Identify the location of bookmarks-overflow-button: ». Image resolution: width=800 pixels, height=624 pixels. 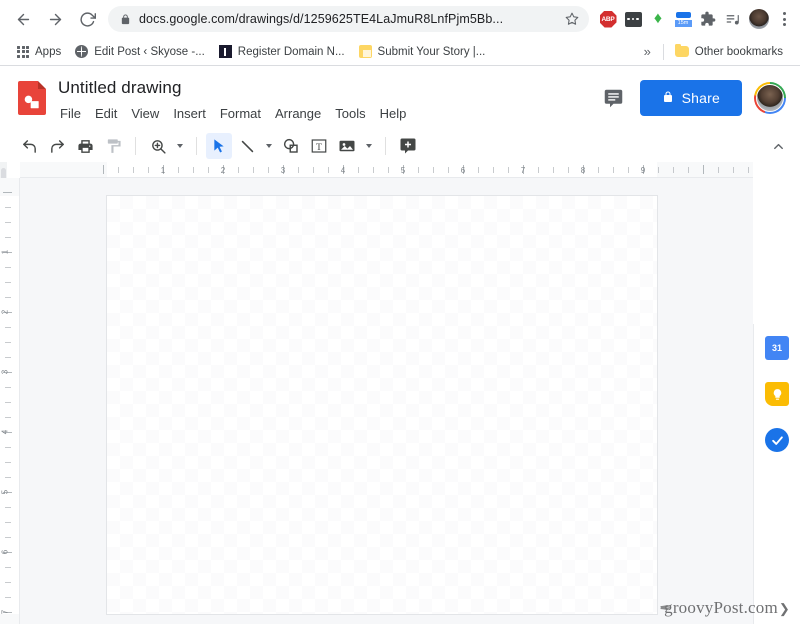
(647, 51).